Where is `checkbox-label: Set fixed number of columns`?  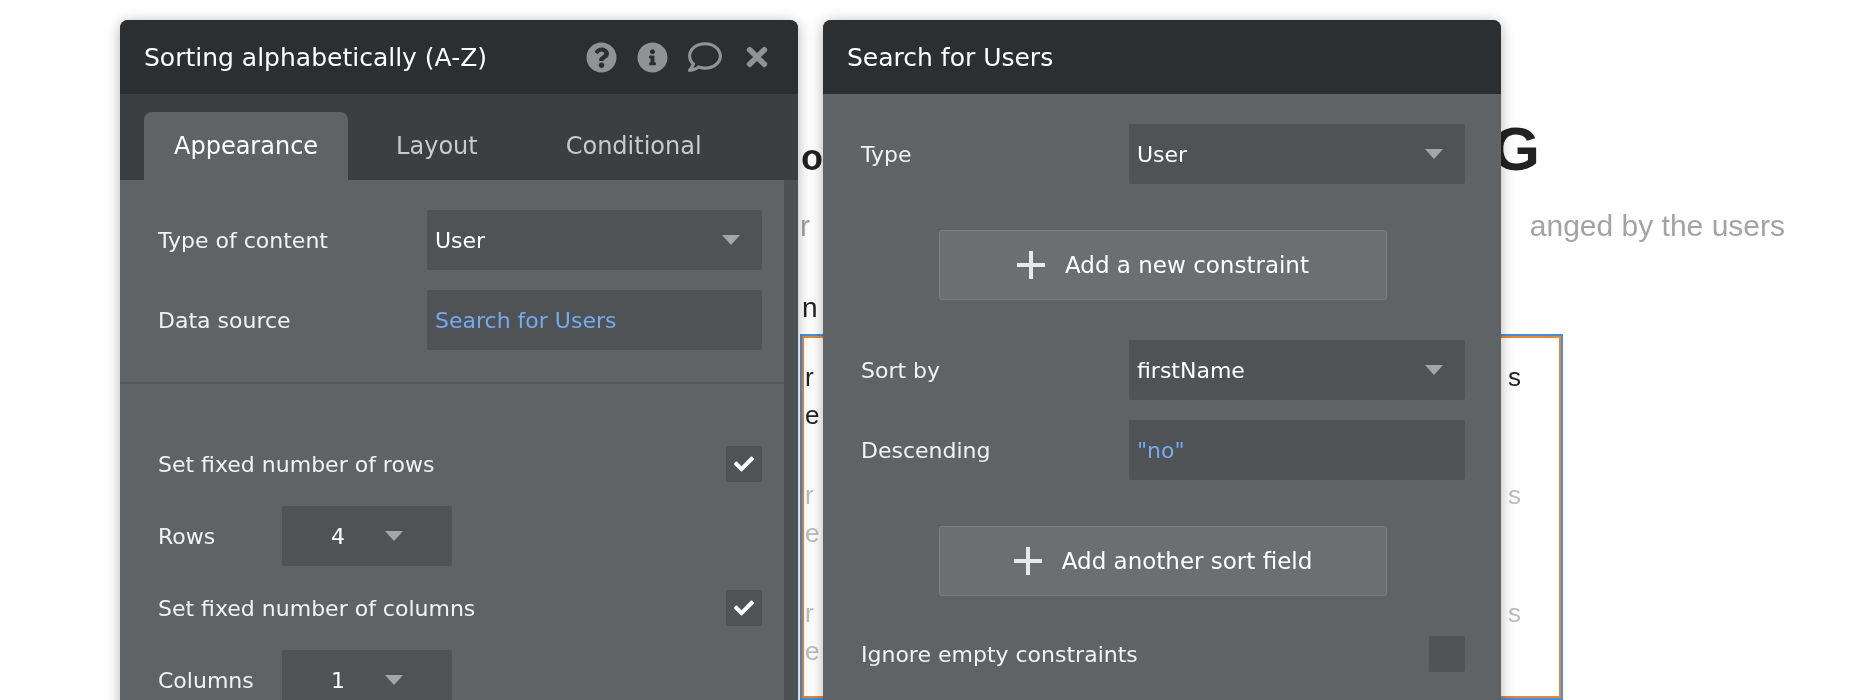
checkbox-label: Set fixed number of columns is located at coordinates (317, 608).